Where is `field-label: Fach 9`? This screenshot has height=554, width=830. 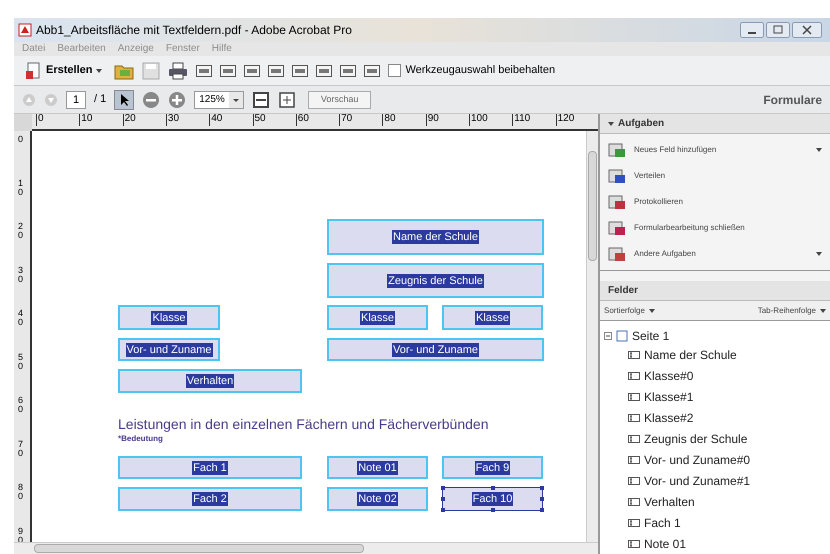 field-label: Fach 9 is located at coordinates (492, 467).